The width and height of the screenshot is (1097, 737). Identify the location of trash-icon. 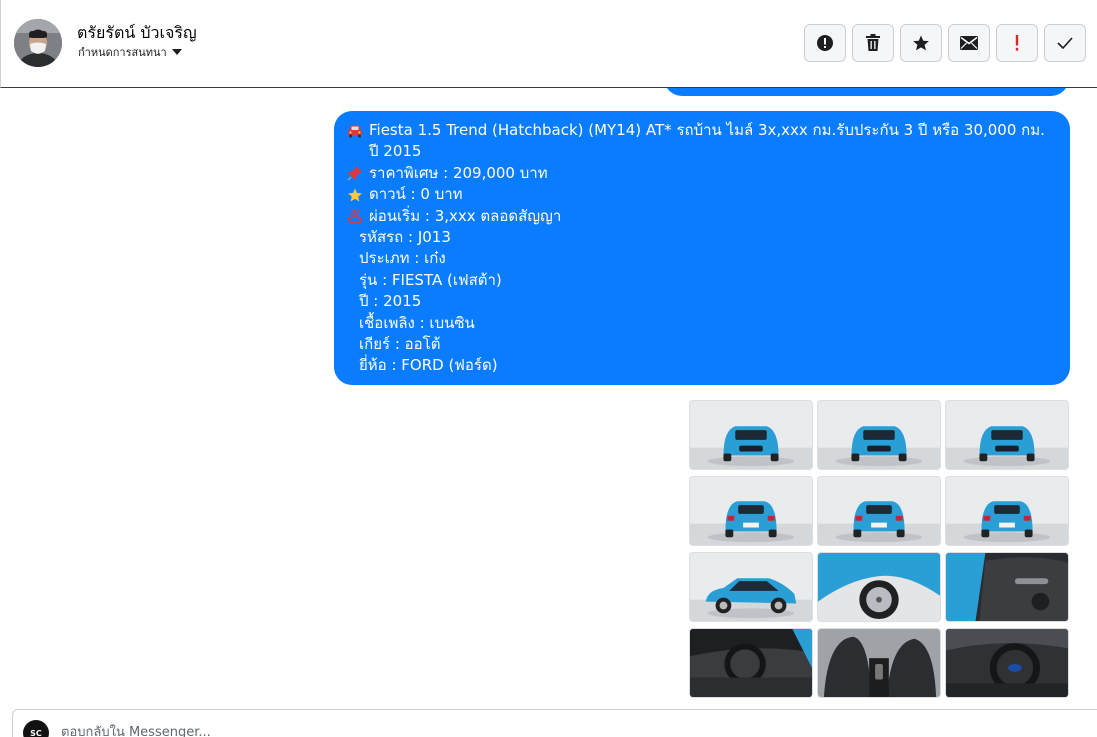
(873, 43).